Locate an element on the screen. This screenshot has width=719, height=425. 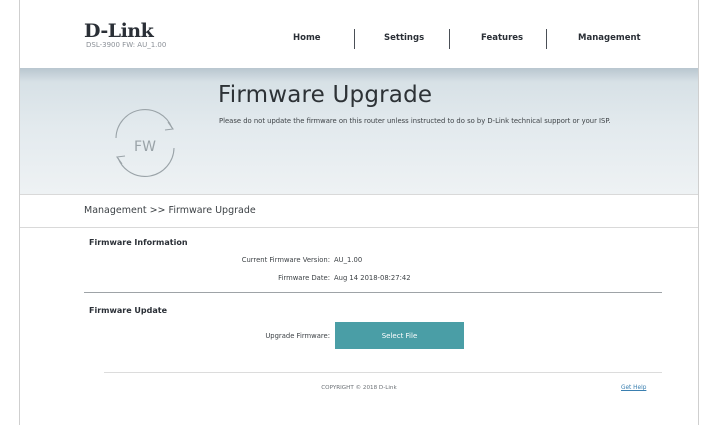
section-divider is located at coordinates (373, 292).